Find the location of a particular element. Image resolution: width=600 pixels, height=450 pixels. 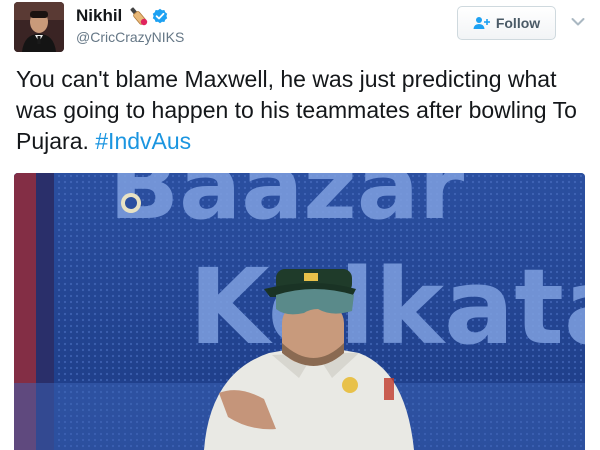

hashtag-link: #IndvAus is located at coordinates (143, 141).